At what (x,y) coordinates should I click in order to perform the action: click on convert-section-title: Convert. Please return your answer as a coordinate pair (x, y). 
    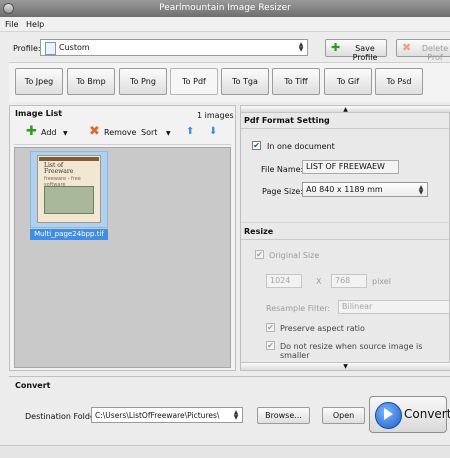
    Looking at the image, I should click on (33, 385).